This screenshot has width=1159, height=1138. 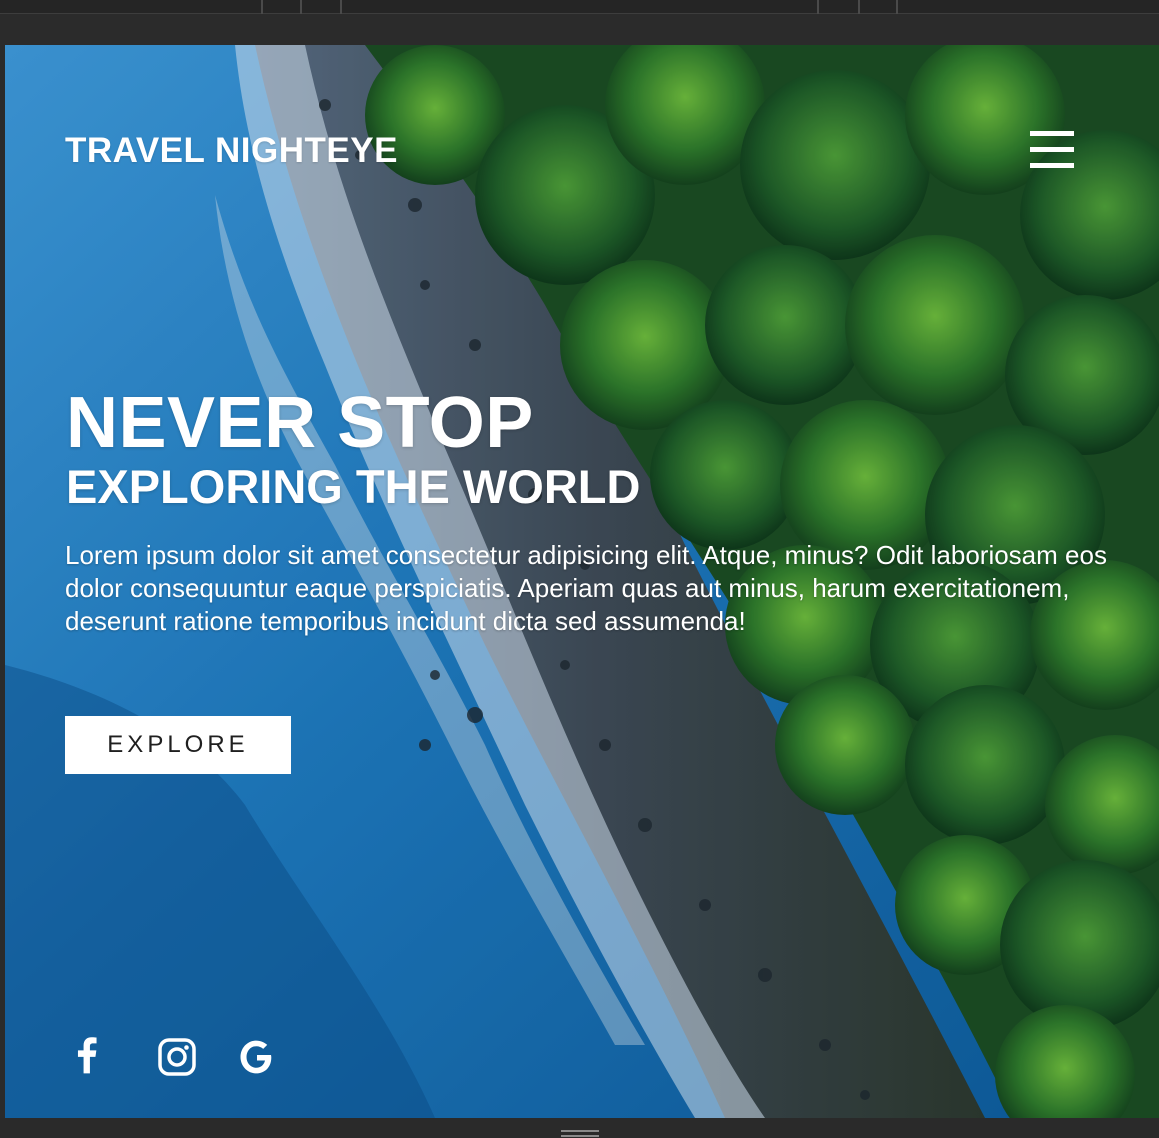 I want to click on hero-headline: NEVER STOP, so click(x=300, y=423).